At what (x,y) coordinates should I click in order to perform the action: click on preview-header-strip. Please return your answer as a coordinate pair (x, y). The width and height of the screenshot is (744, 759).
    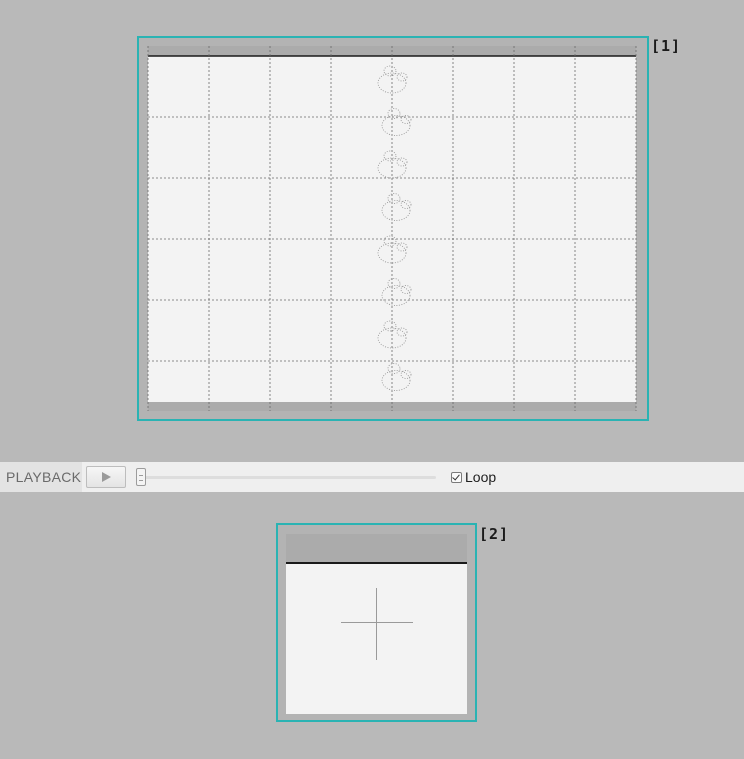
    Looking at the image, I should click on (376, 549).